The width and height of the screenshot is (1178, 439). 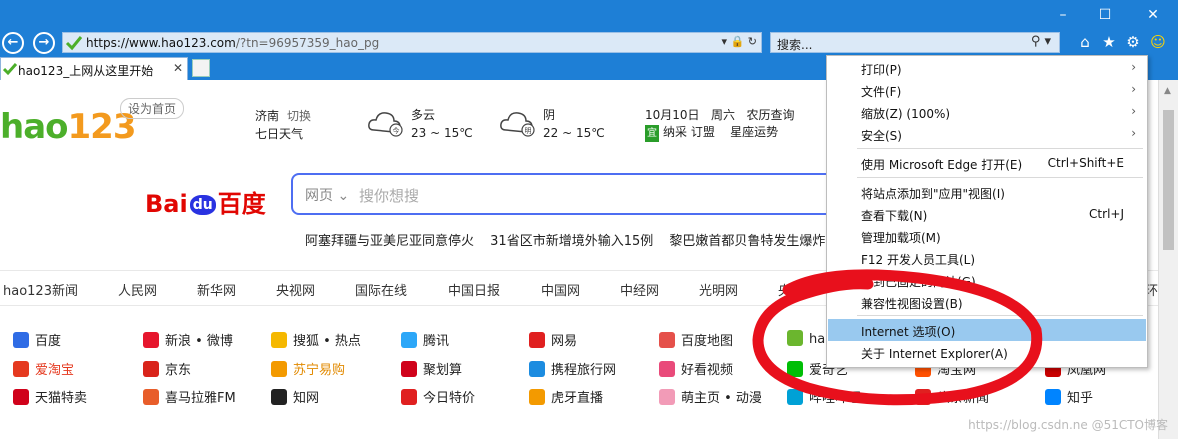 I want to click on favorites-star-icon: ★, so click(x=1109, y=42).